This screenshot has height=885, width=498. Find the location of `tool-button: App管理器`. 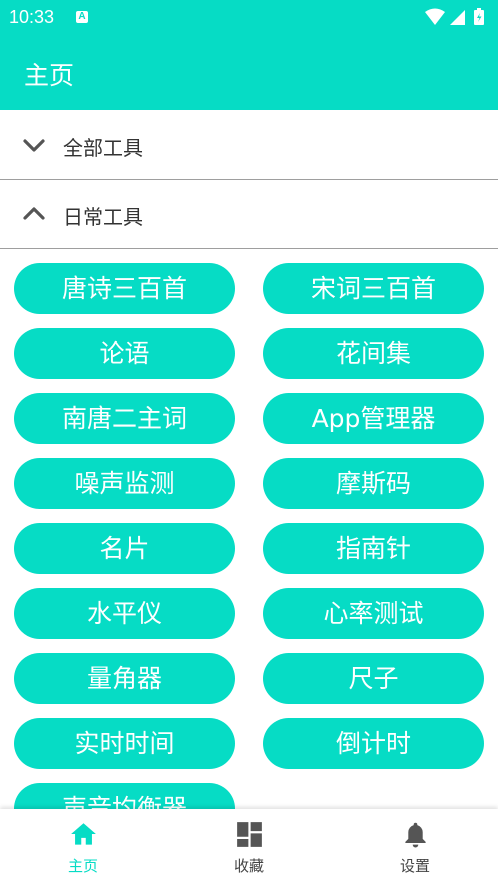

tool-button: App管理器 is located at coordinates (373, 418).